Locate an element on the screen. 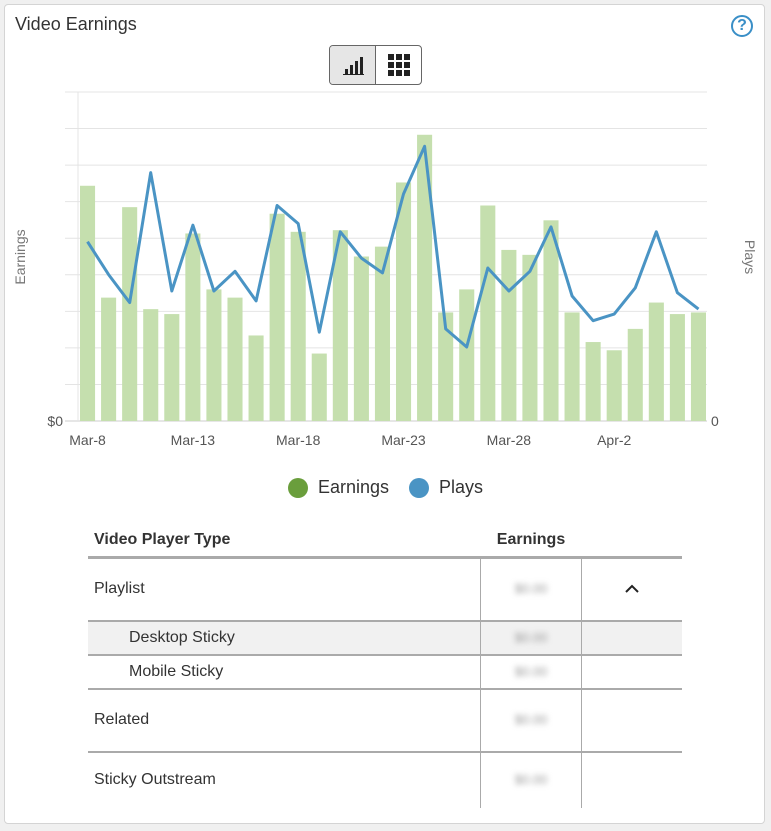 The image size is (771, 831). right-axis-title: Plays is located at coordinates (750, 257).